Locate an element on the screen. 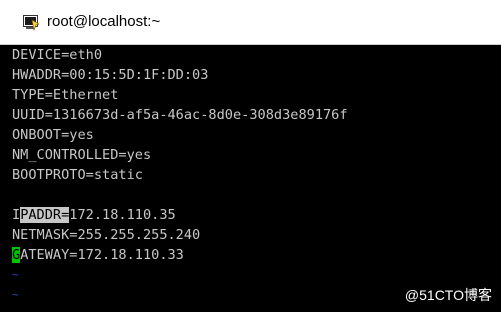 The width and height of the screenshot is (501, 312). terminal-line: HWADDR=00:15:5D:1F:DD:03 is located at coordinates (110, 75).